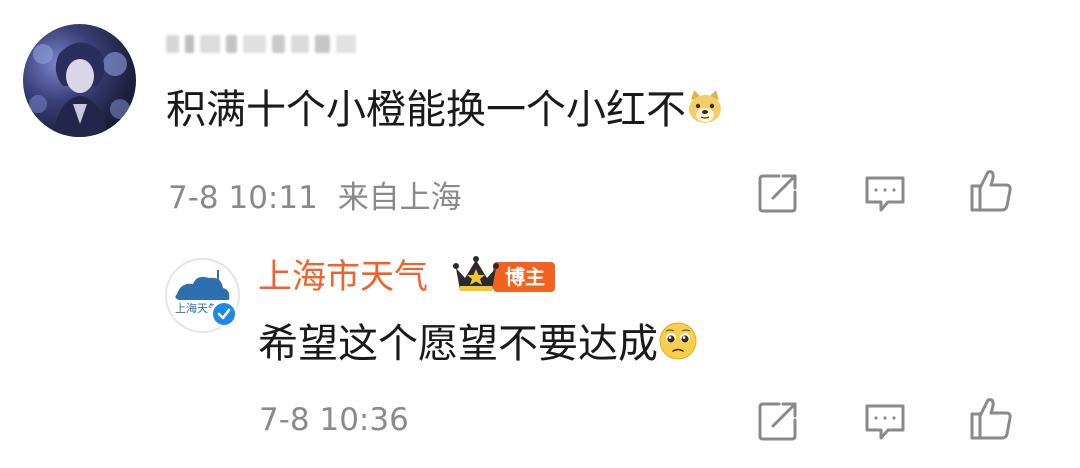  I want to click on reply-meta: 7-8 10:36, so click(334, 420).